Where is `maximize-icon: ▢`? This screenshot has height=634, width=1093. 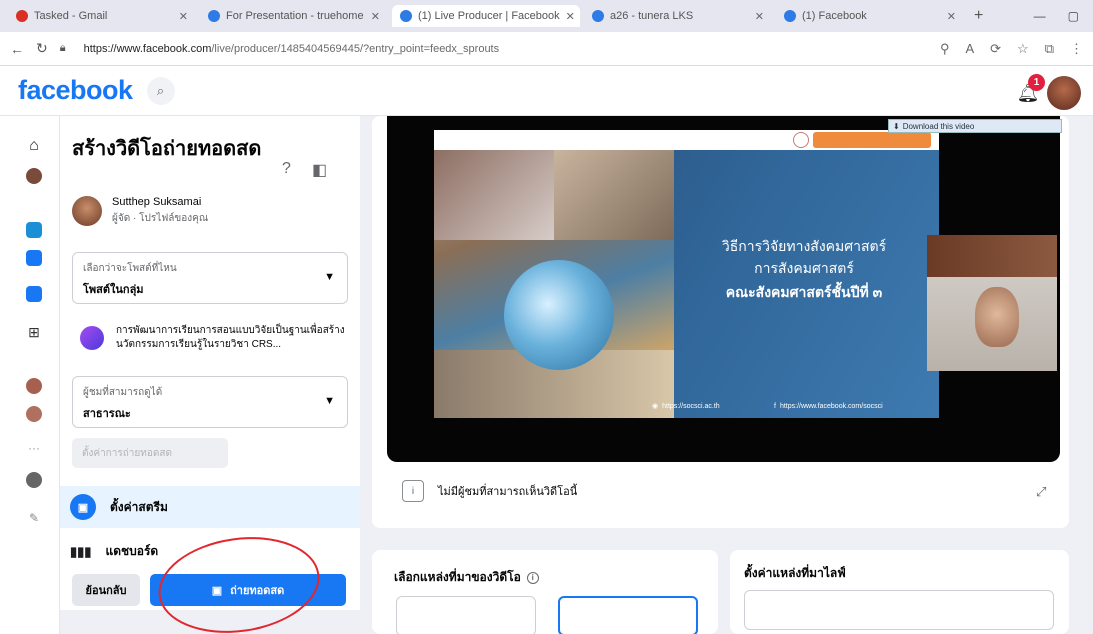 maximize-icon: ▢ is located at coordinates (1073, 16).